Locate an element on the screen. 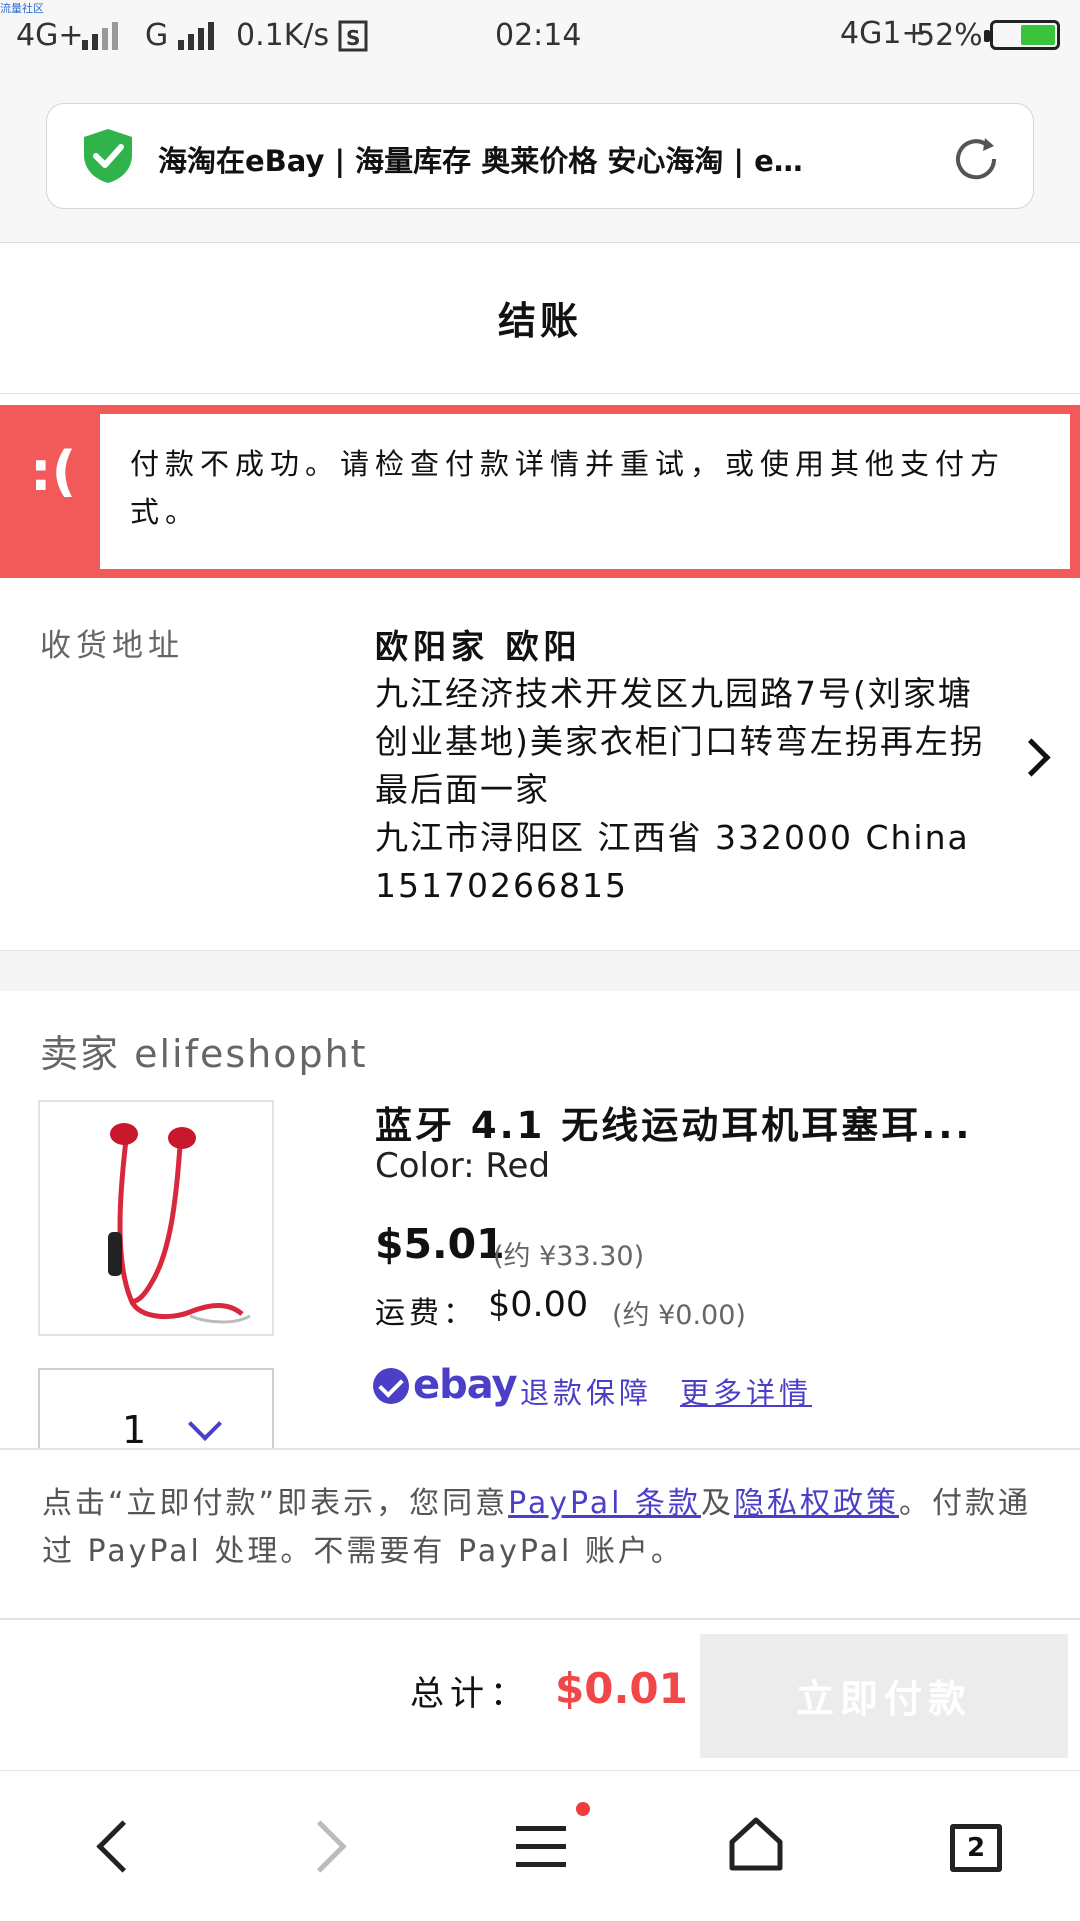 The width and height of the screenshot is (1080, 1921). clock: 02:14 is located at coordinates (538, 35).